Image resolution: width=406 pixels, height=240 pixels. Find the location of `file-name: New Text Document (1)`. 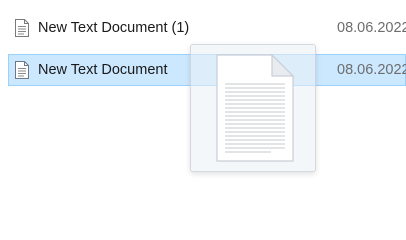

file-name: New Text Document (1) is located at coordinates (114, 28).